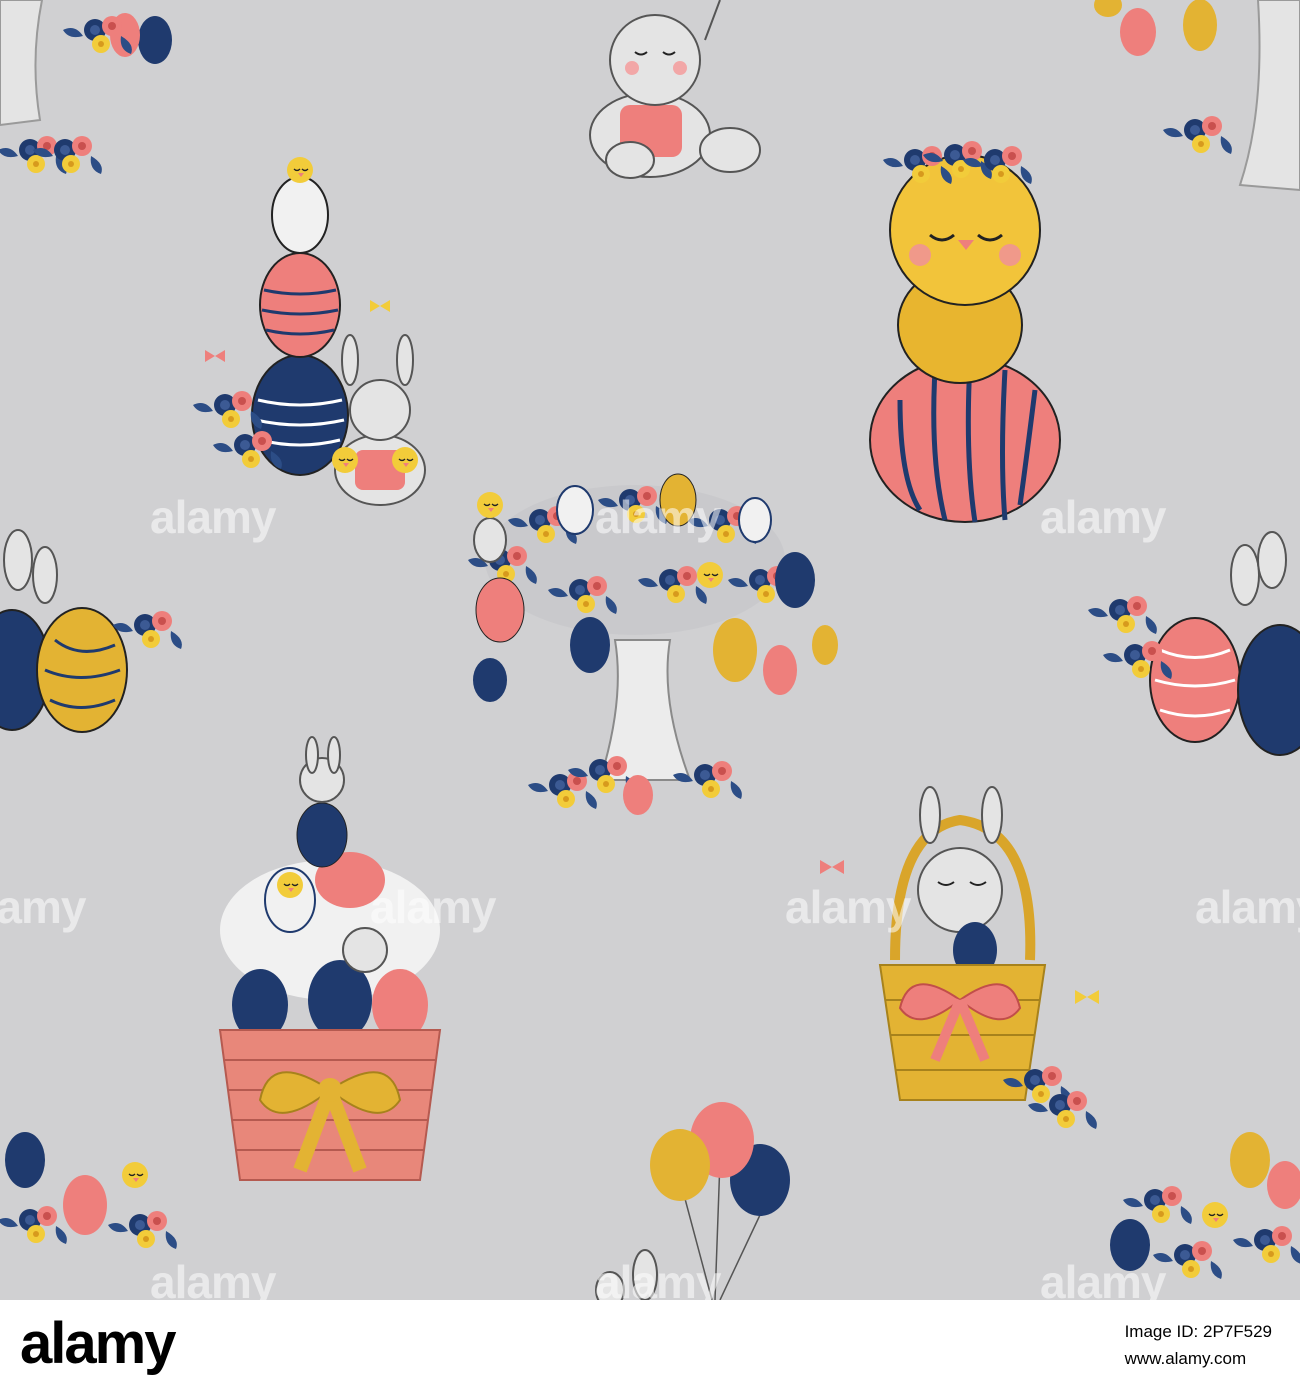  What do you see at coordinates (88, 1190) in the screenshot?
I see `flowers-partial-bottom-left` at bounding box center [88, 1190].